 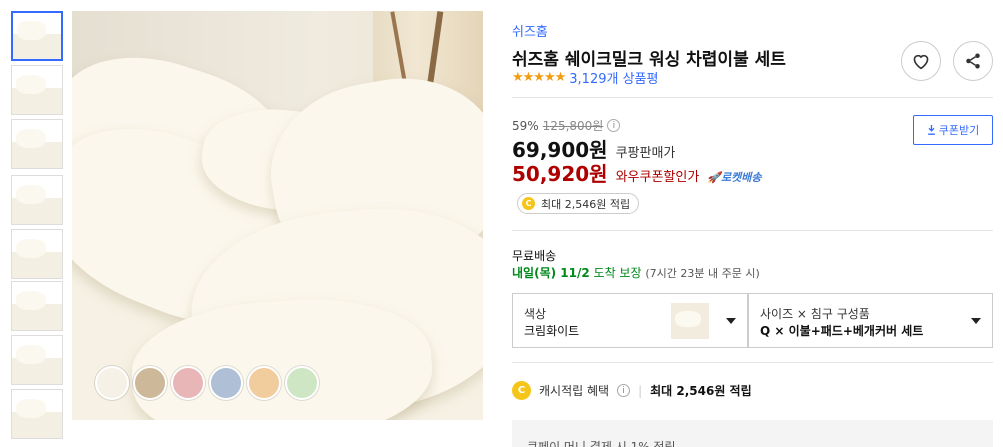 What do you see at coordinates (535, 314) in the screenshot?
I see `option-label: 색상` at bounding box center [535, 314].